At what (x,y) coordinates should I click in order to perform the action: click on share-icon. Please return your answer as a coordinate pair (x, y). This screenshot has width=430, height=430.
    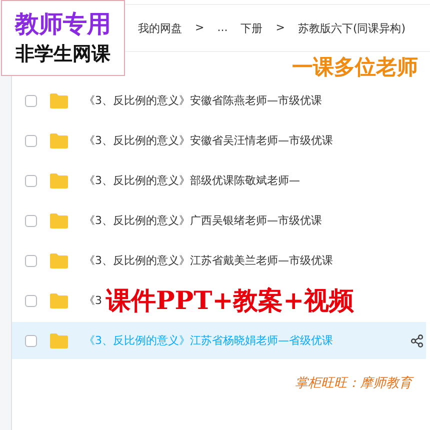
    Looking at the image, I should click on (417, 341).